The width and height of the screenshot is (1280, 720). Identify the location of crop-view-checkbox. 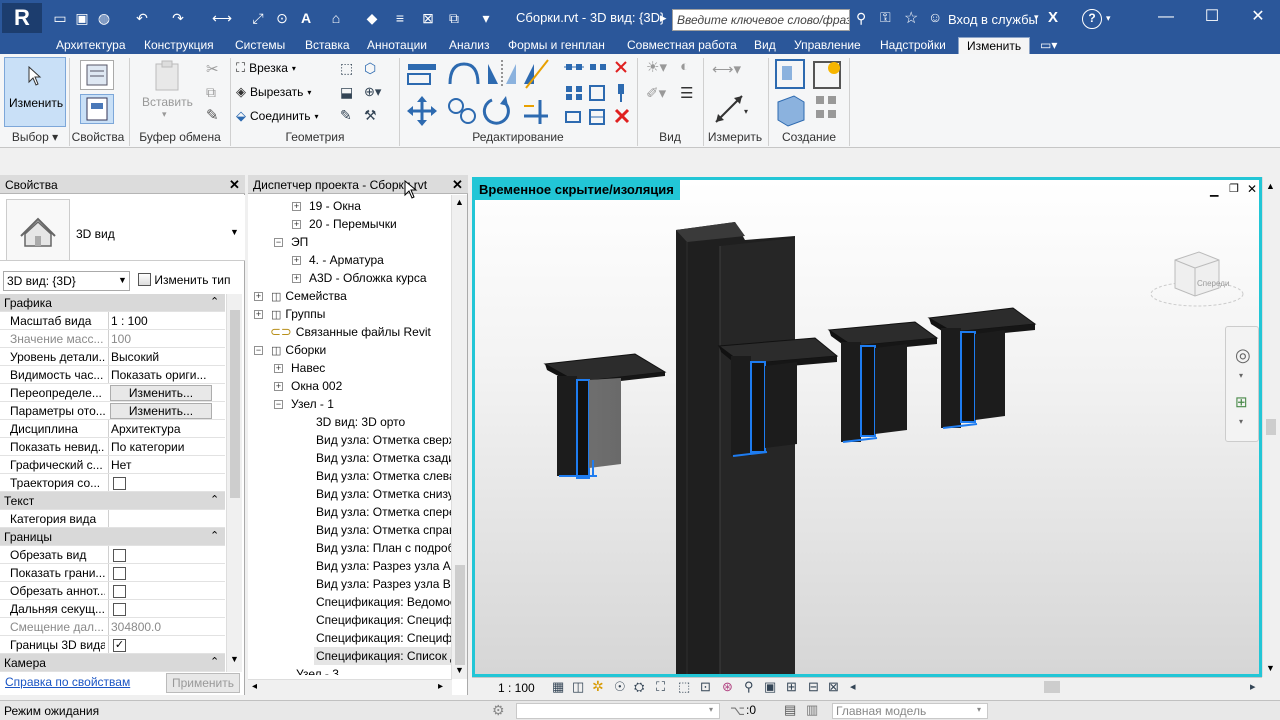
(119, 556).